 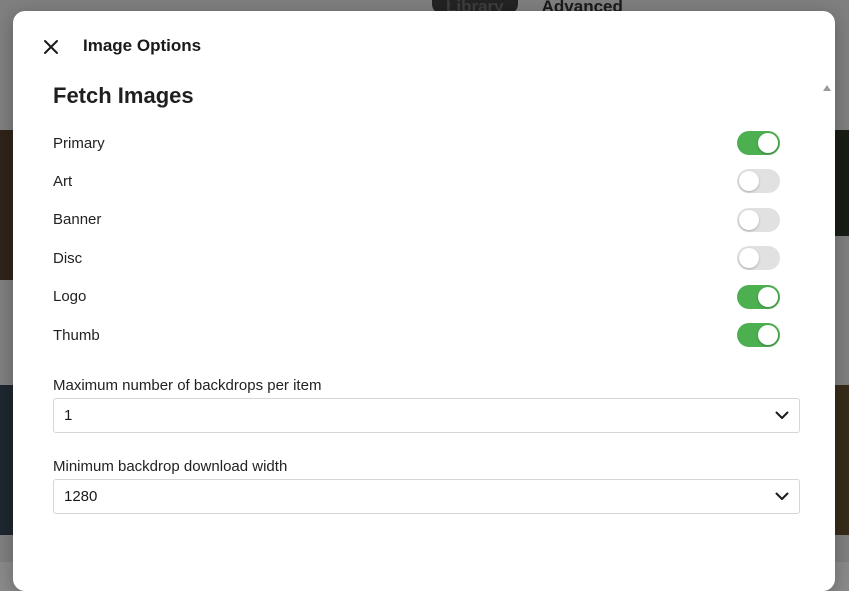 What do you see at coordinates (416, 143) in the screenshot?
I see `image-type-row-primary: Primary` at bounding box center [416, 143].